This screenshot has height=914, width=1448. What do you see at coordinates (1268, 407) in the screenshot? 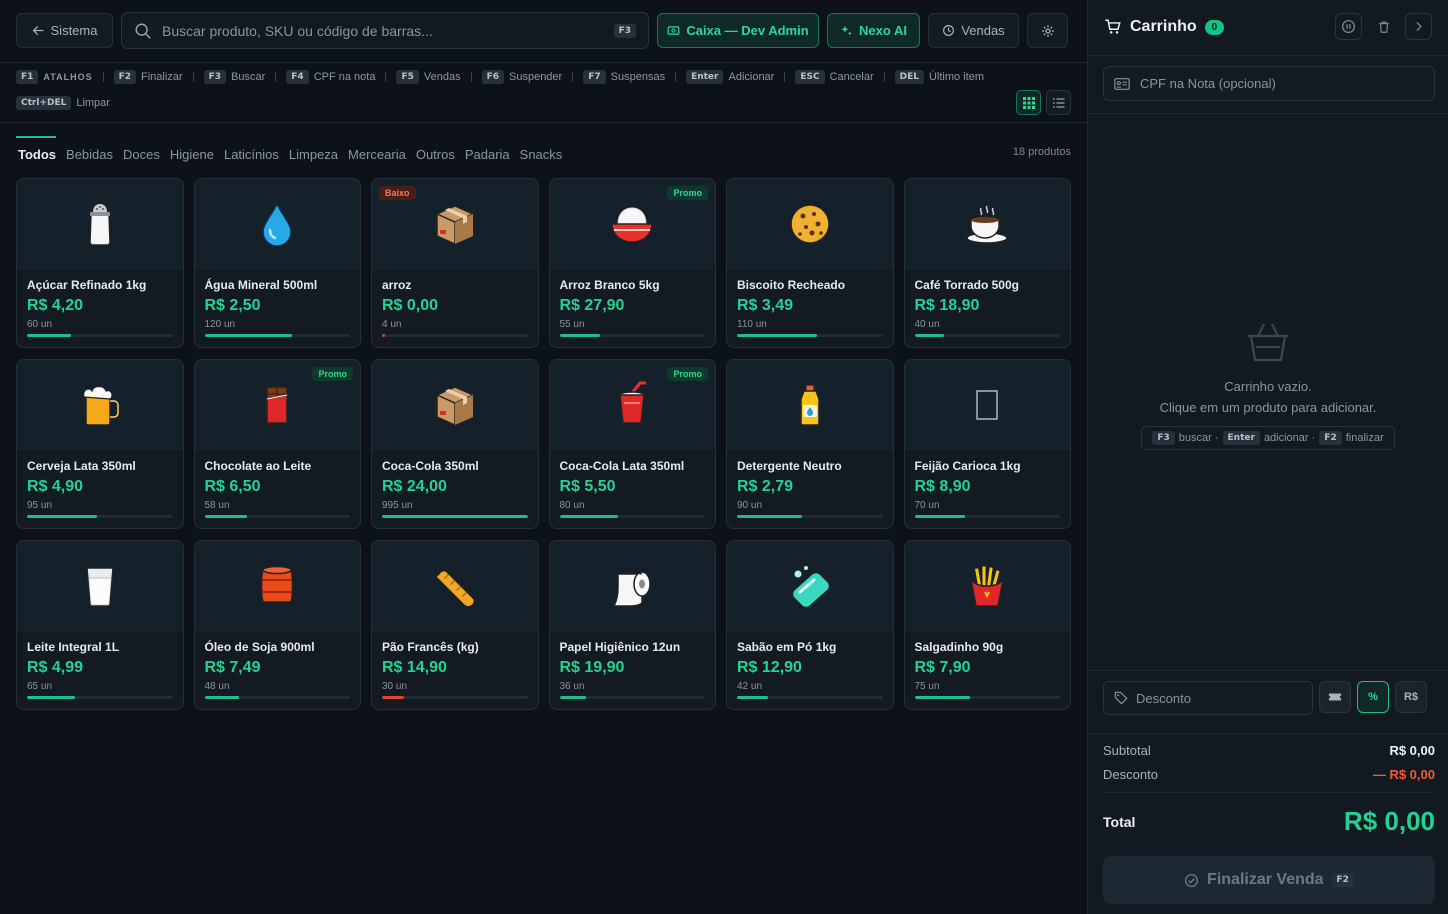
I see `empty-line-2: Clique em um produto para adicionar.` at bounding box center [1268, 407].